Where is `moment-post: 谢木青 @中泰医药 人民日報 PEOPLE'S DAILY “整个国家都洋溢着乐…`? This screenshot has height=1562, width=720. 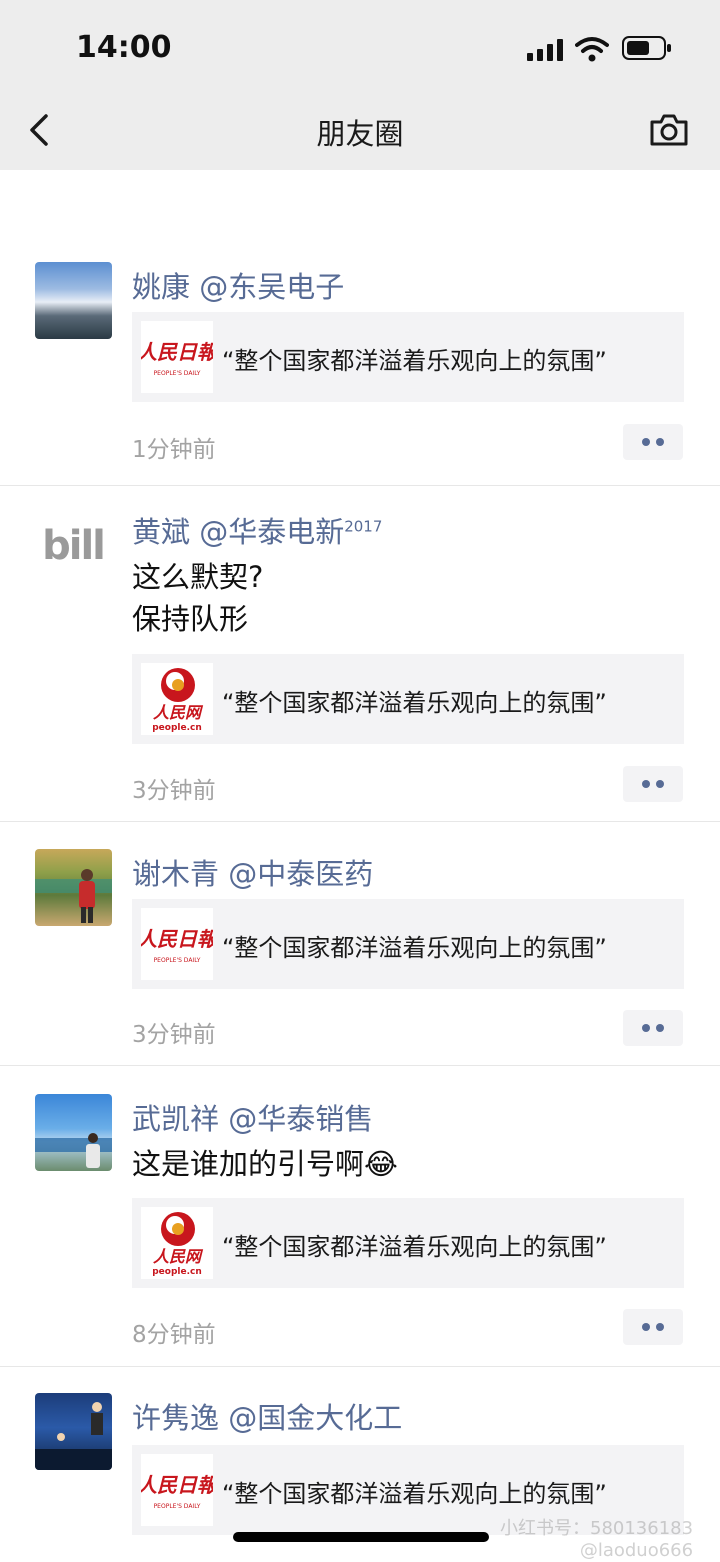 moment-post: 谢木青 @中泰医药 人民日報 PEOPLE'S DAILY “整个国家都洋溢着乐… is located at coordinates (360, 957).